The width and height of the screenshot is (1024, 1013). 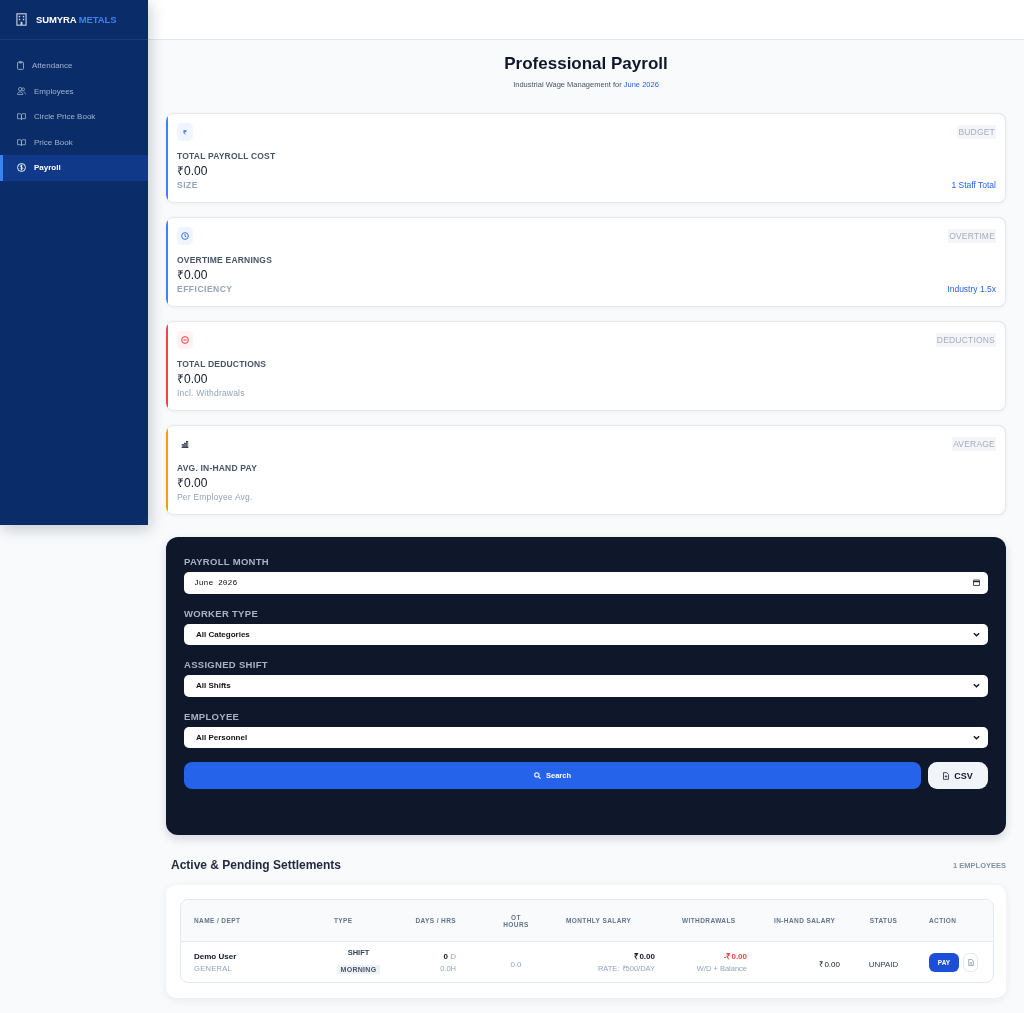 What do you see at coordinates (21, 91) in the screenshot?
I see `people-icon` at bounding box center [21, 91].